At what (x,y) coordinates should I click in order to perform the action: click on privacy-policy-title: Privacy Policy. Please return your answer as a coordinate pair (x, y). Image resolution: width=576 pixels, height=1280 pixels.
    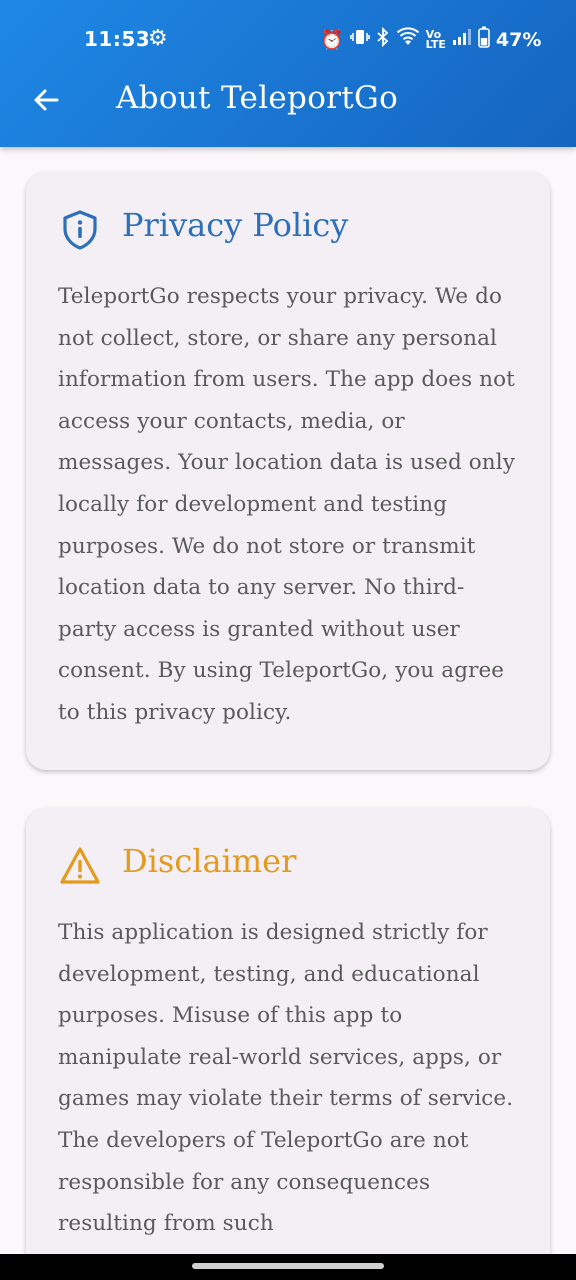
    Looking at the image, I should click on (235, 225).